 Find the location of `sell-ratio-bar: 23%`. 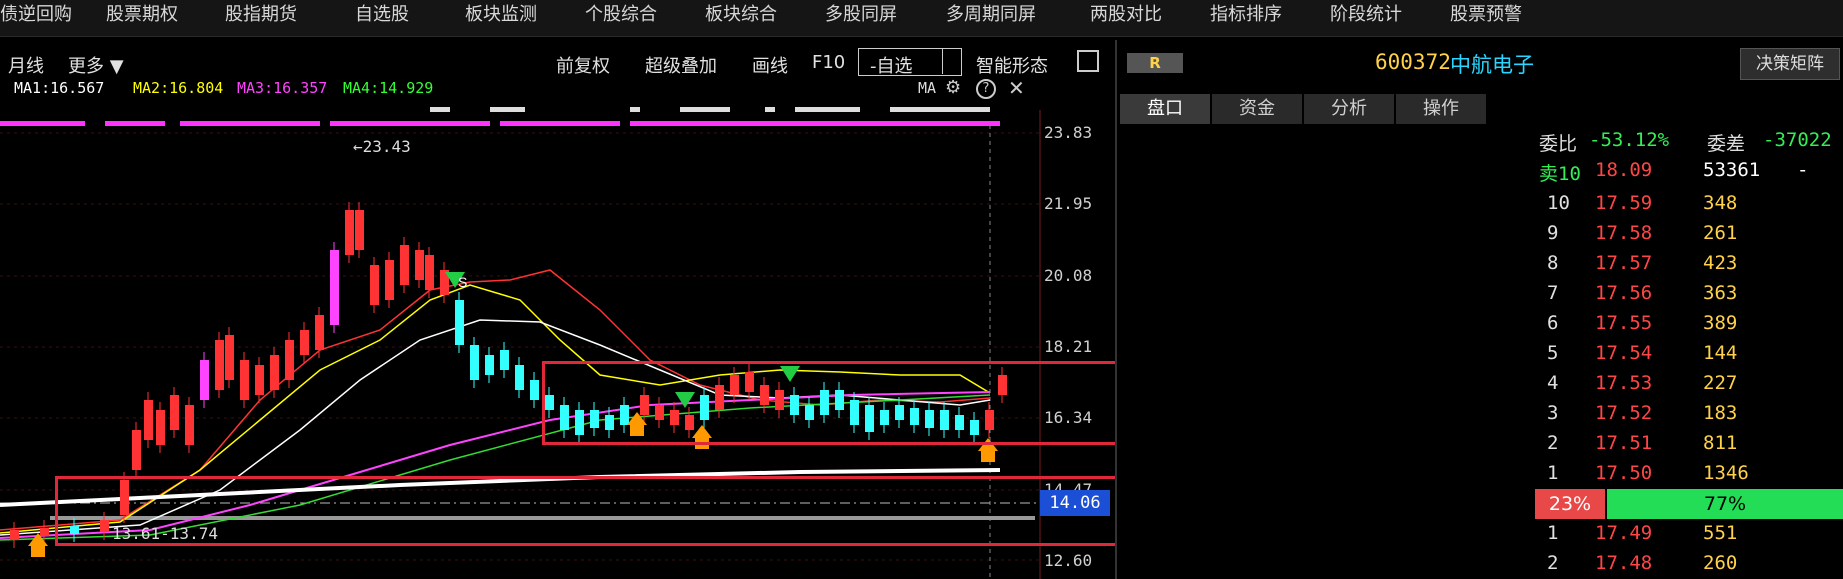

sell-ratio-bar: 23% is located at coordinates (1570, 504).